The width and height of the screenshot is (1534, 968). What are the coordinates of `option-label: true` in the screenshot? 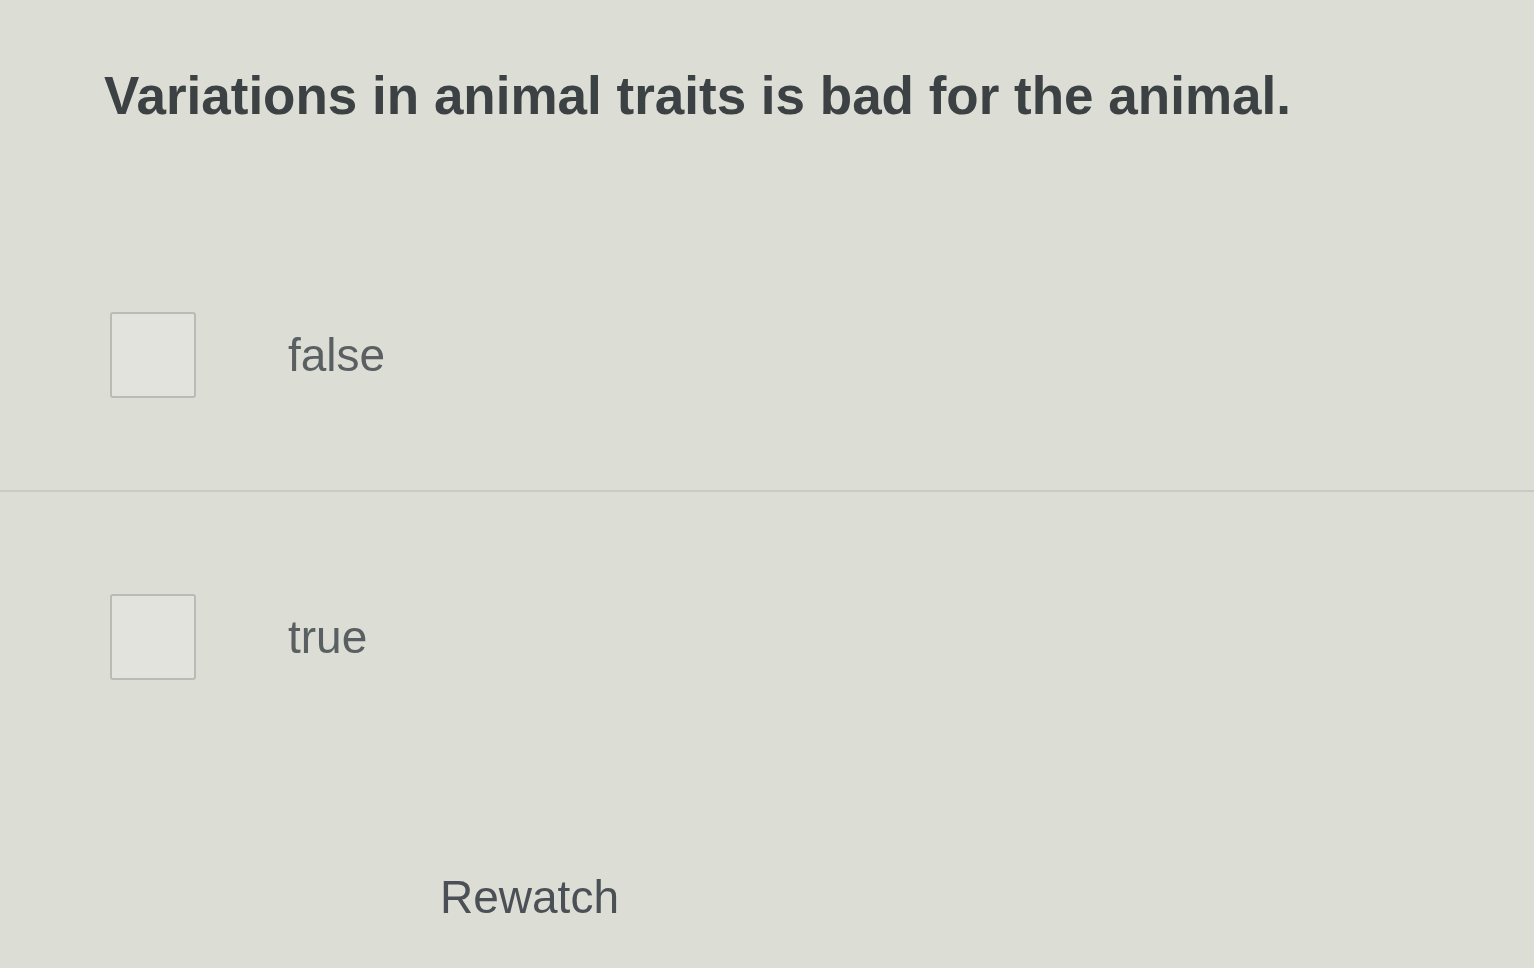 It's located at (328, 637).